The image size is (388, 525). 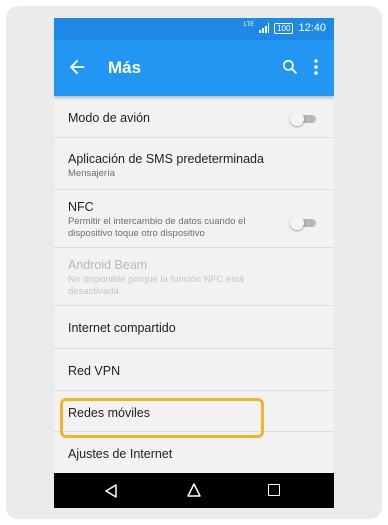 I want to click on item-title: Android Beam, so click(x=108, y=265).